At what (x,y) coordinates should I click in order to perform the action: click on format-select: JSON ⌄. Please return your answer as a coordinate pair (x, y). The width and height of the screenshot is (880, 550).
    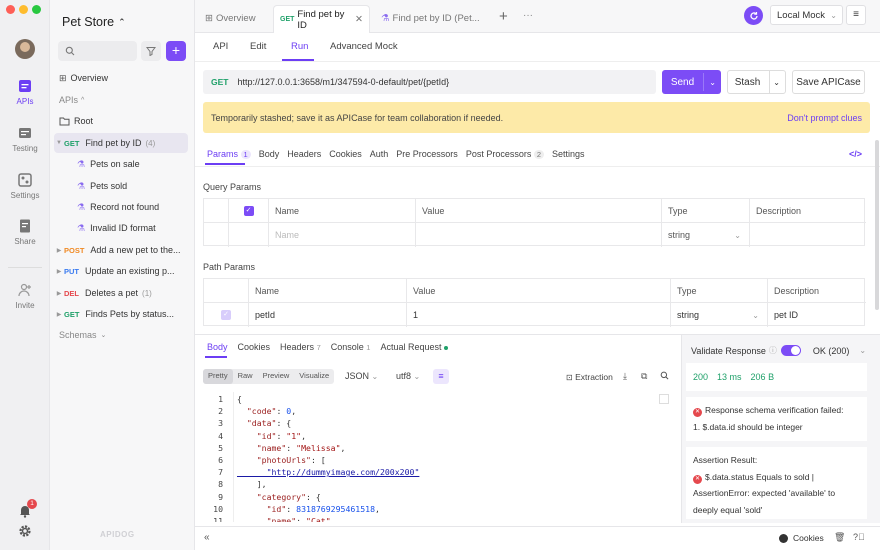
    Looking at the image, I should click on (361, 376).